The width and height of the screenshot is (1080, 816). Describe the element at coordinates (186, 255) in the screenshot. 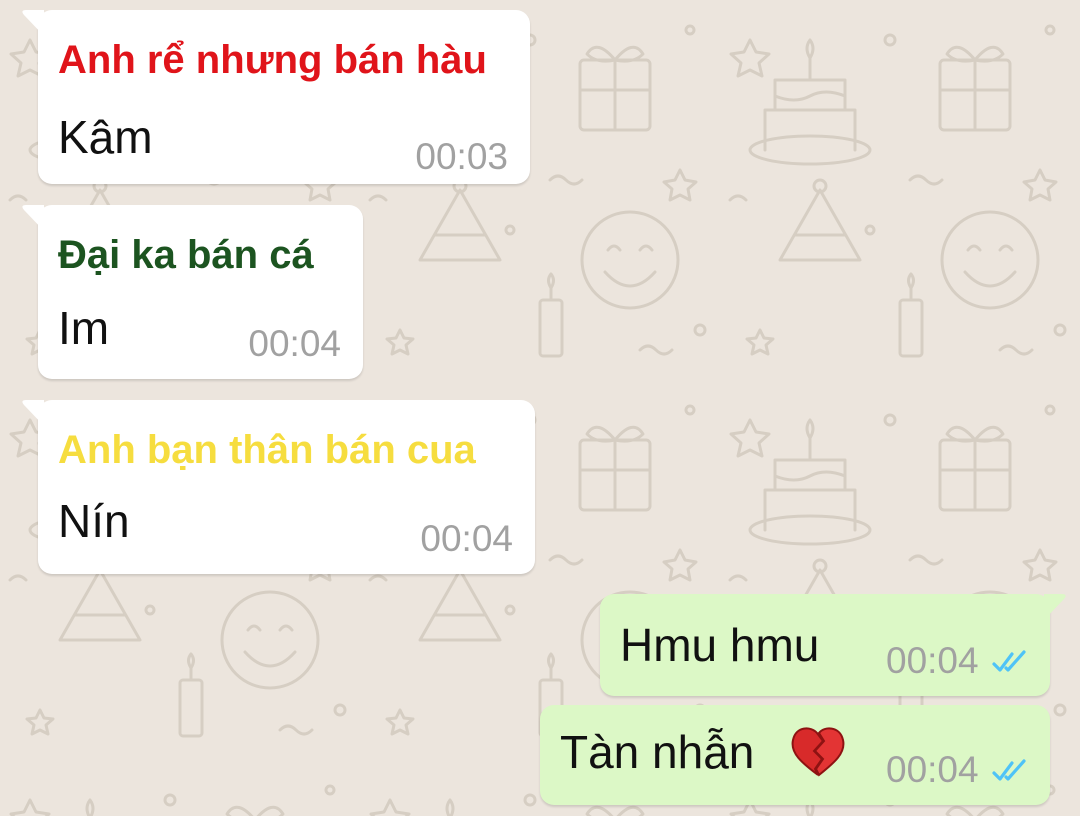

I see `sender-name: Đại ka bán cá` at that location.